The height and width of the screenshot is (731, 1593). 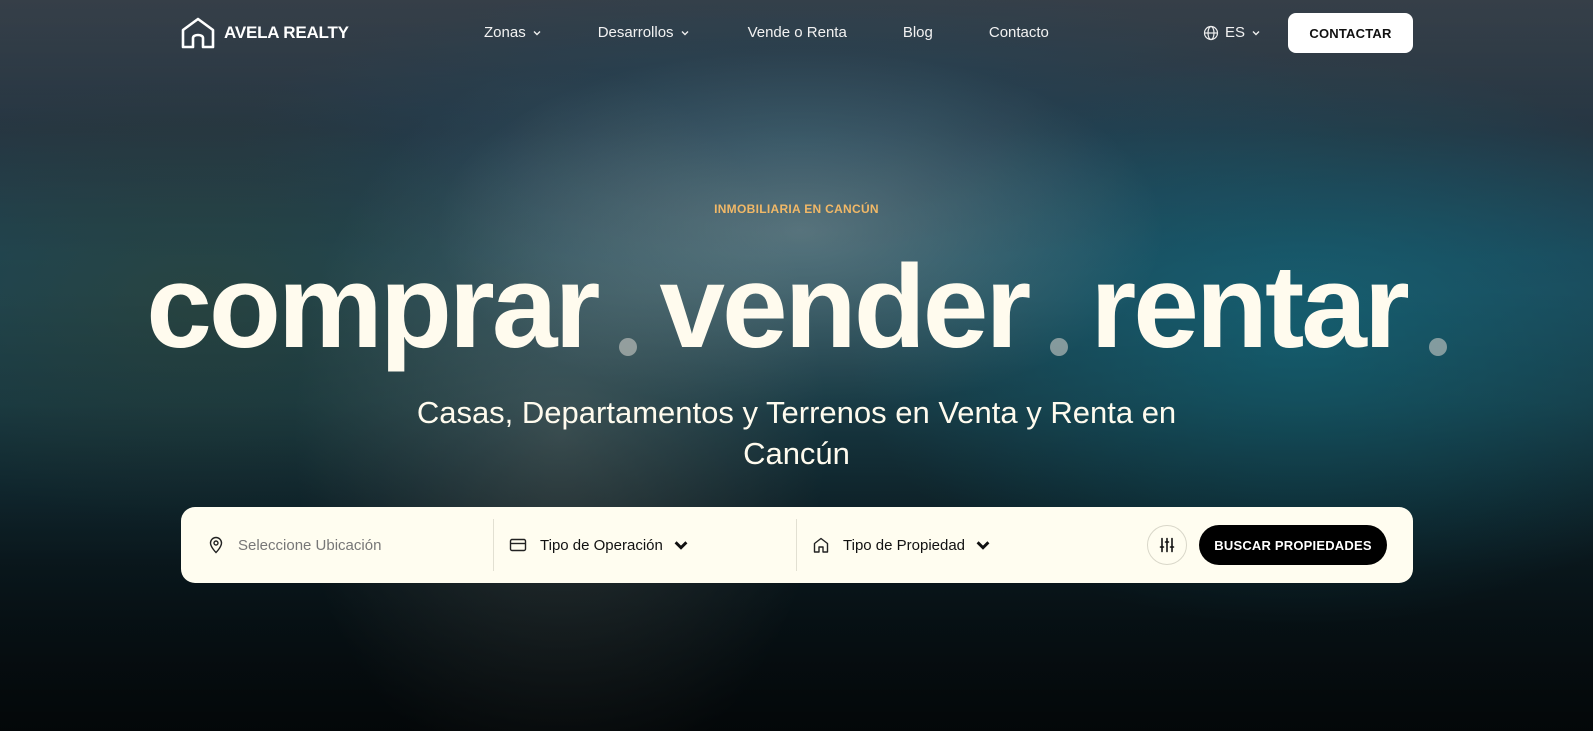 What do you see at coordinates (821, 545) in the screenshot?
I see `home-icon` at bounding box center [821, 545].